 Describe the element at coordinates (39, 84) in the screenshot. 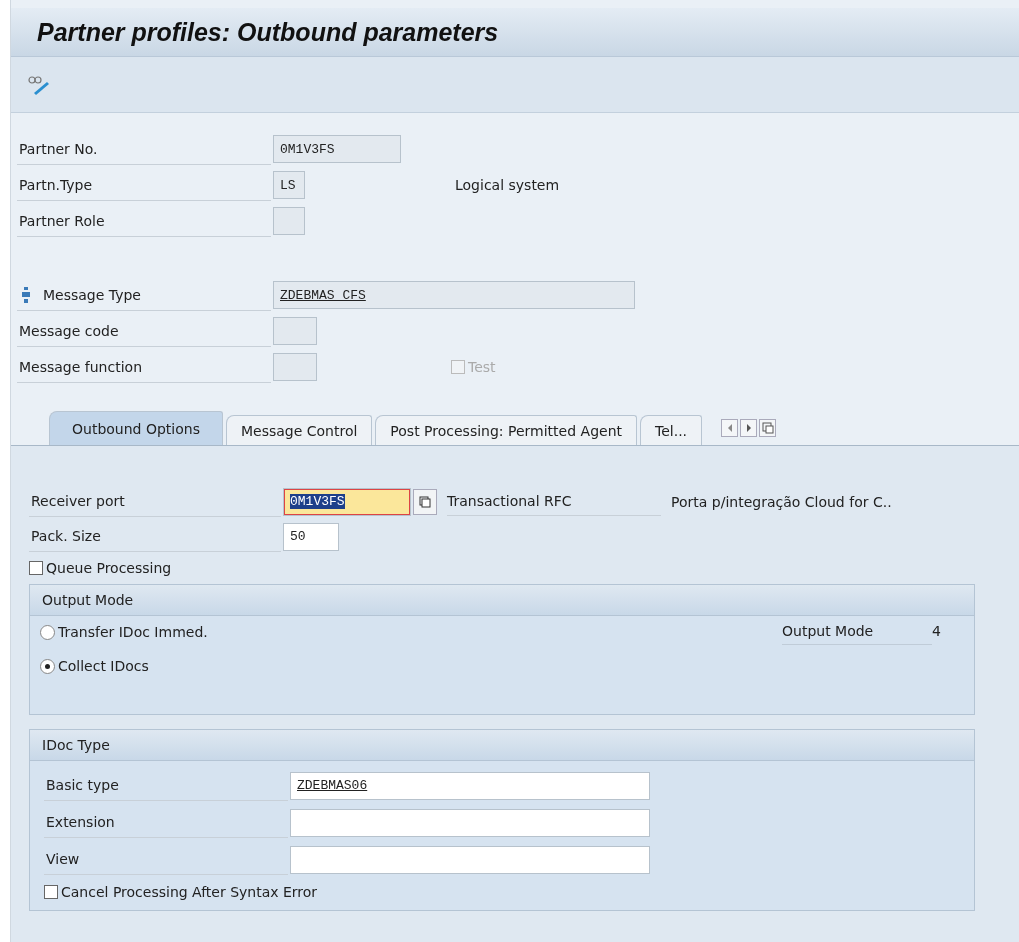

I see `glasses-pencil-icon` at that location.